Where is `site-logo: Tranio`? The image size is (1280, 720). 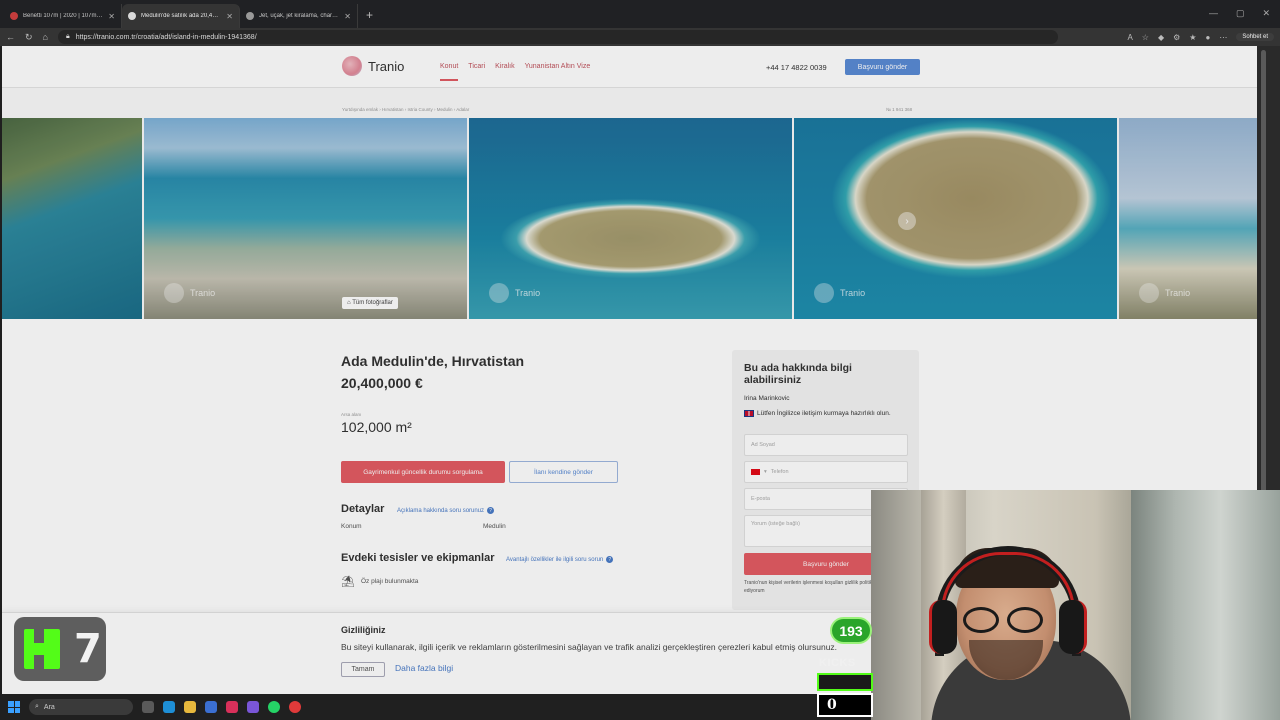 site-logo: Tranio is located at coordinates (373, 66).